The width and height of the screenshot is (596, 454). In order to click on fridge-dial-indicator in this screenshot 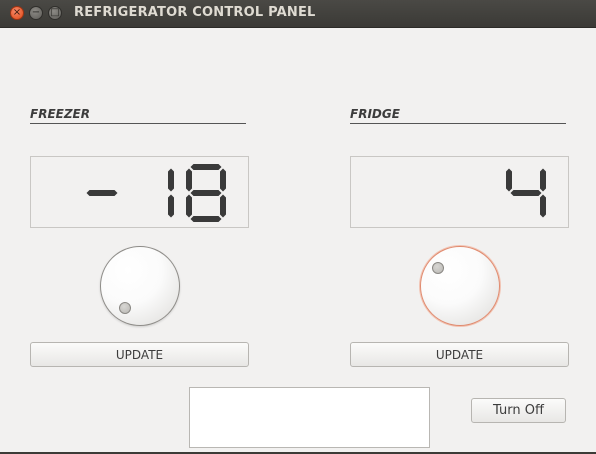, I will do `click(438, 268)`.